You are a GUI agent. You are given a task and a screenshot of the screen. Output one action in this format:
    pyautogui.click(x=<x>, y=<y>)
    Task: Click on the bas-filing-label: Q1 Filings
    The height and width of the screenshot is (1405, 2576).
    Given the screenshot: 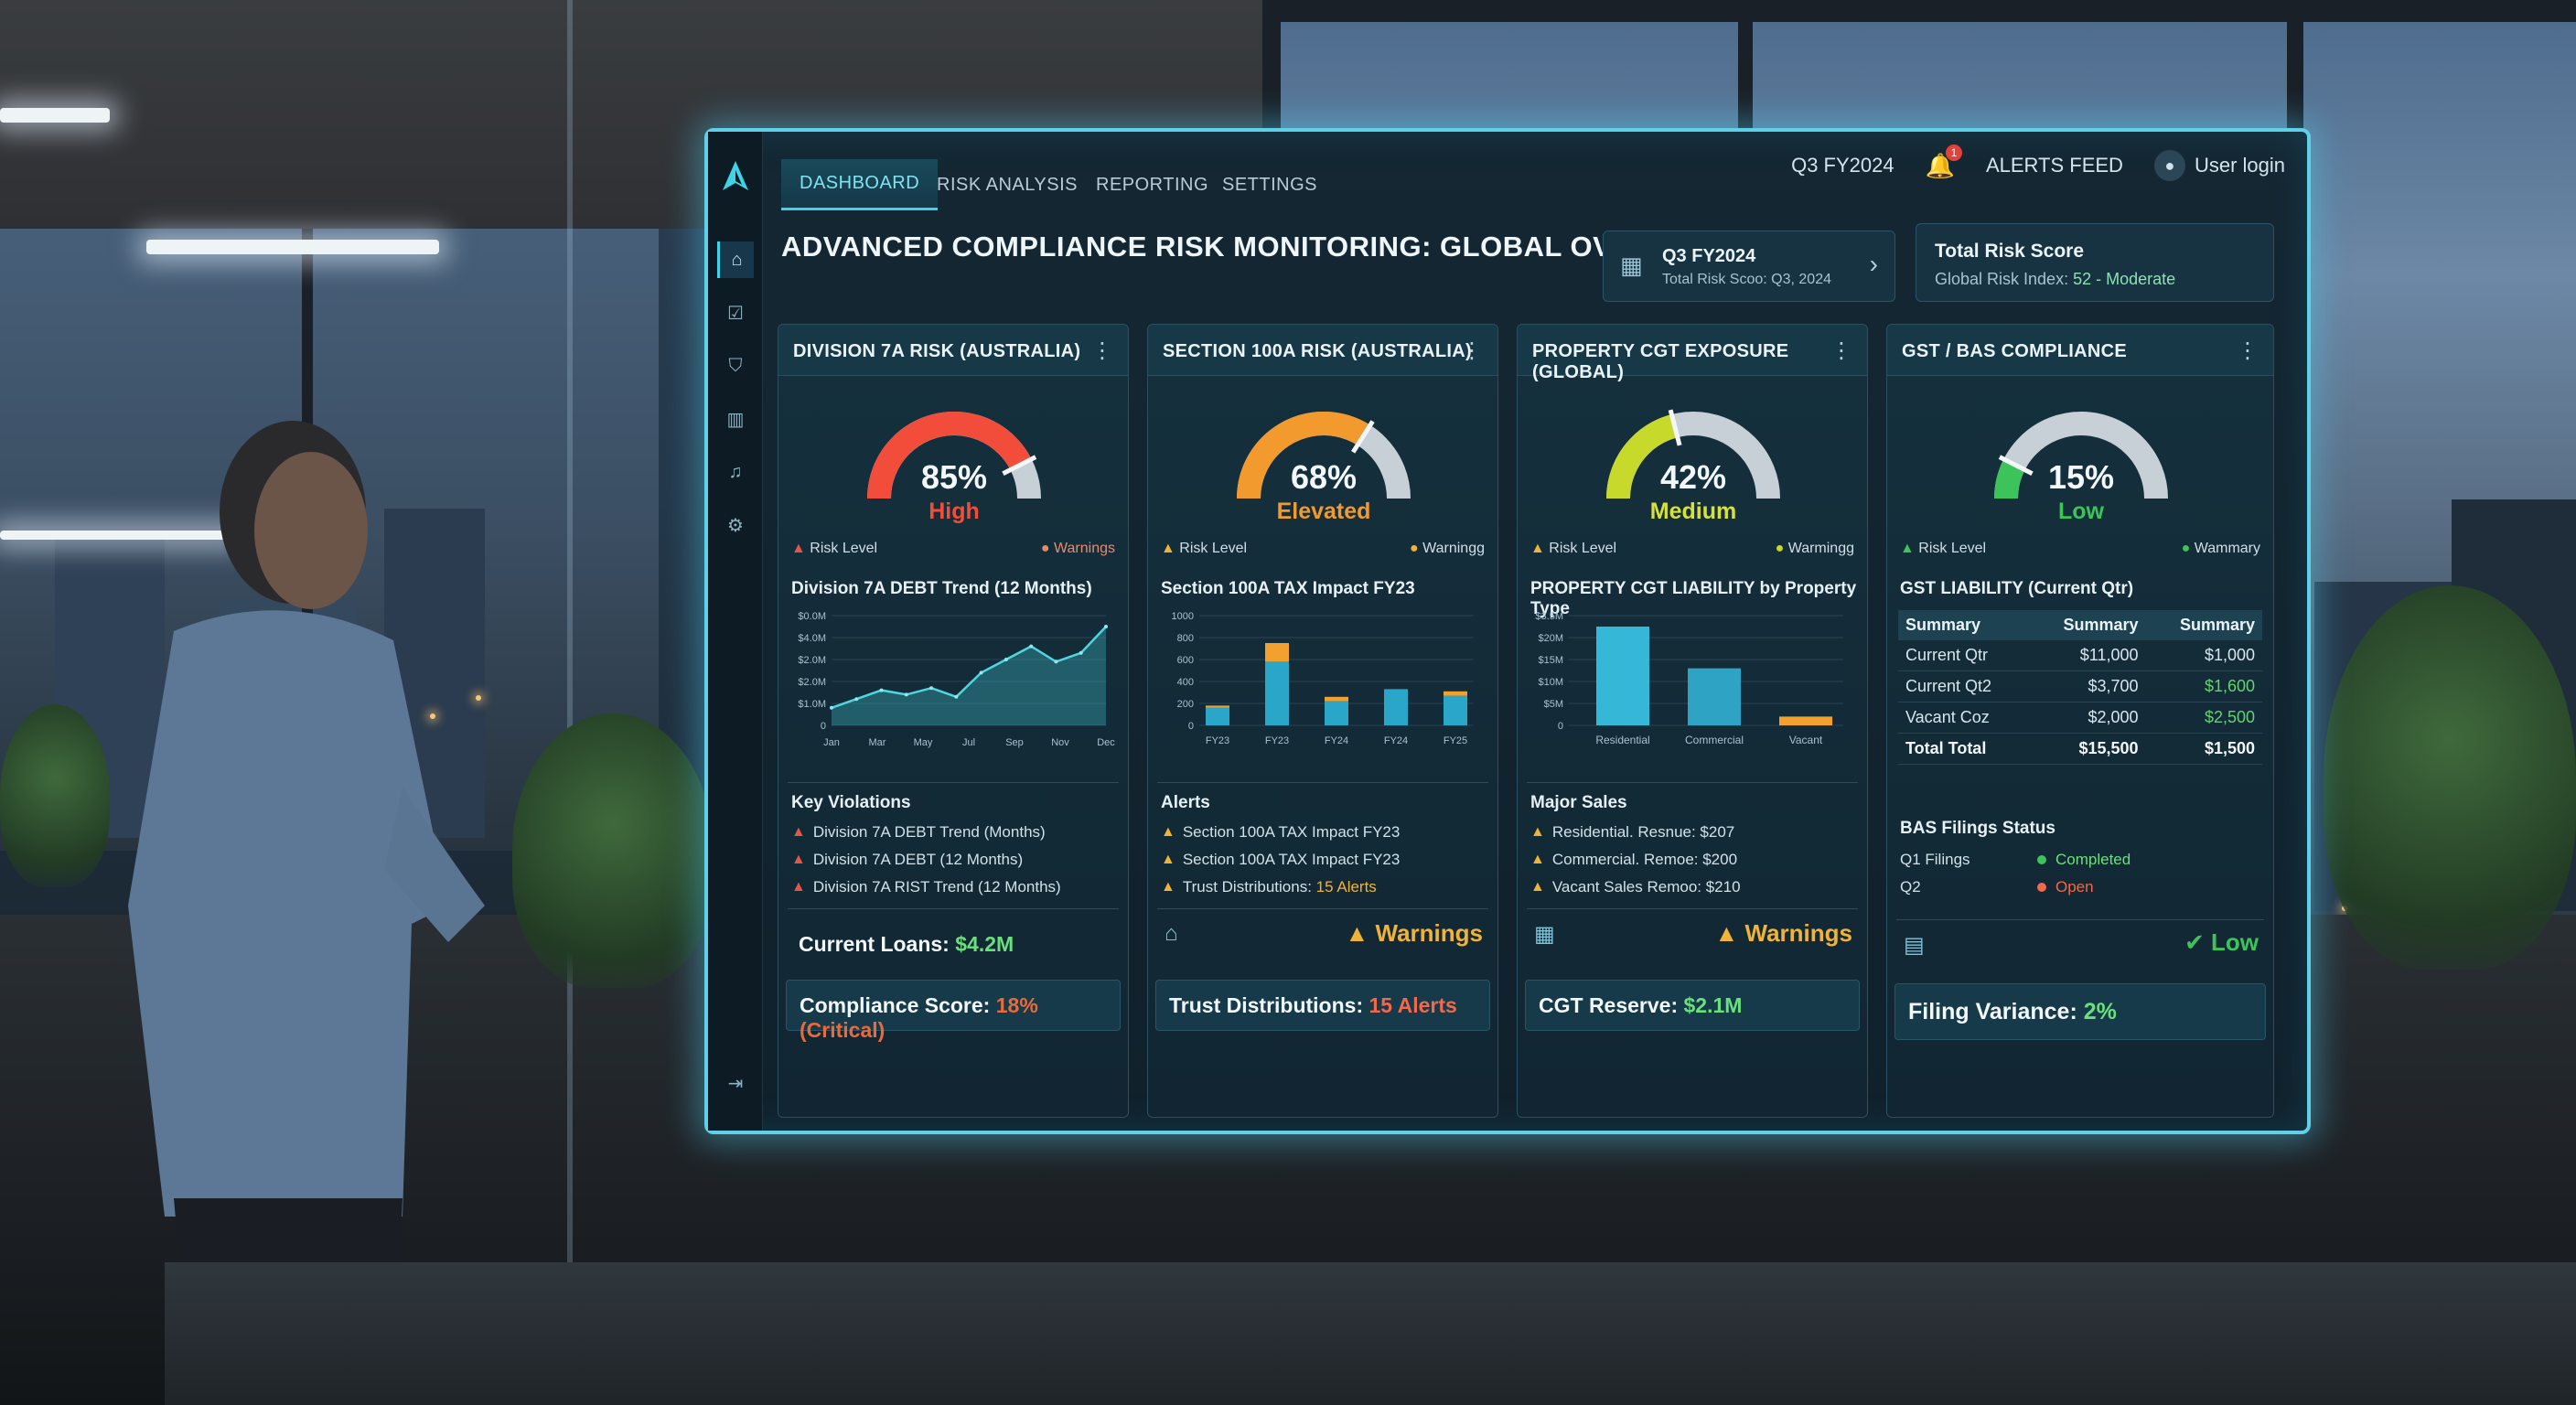 What is the action you would take?
    pyautogui.click(x=1935, y=859)
    